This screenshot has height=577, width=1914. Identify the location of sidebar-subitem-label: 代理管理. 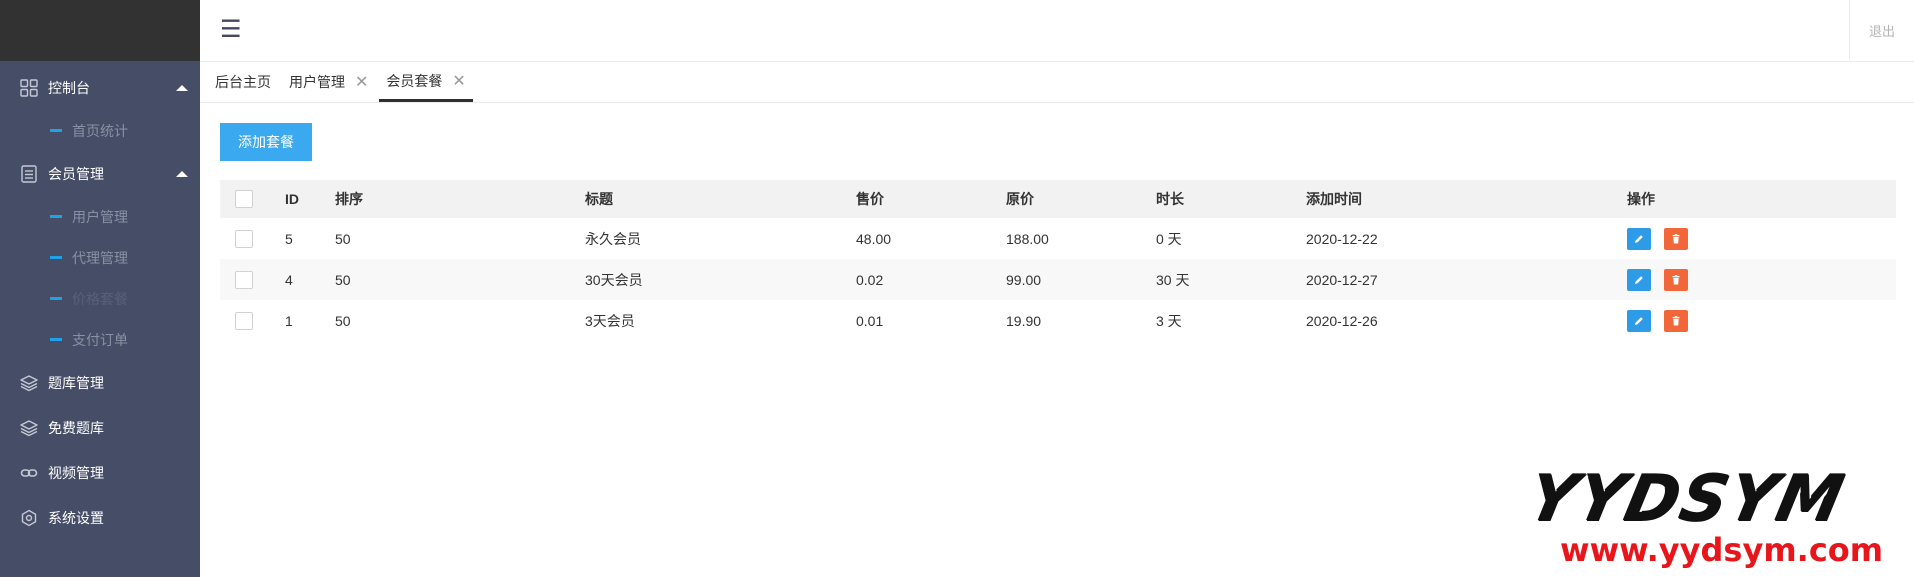
(100, 257).